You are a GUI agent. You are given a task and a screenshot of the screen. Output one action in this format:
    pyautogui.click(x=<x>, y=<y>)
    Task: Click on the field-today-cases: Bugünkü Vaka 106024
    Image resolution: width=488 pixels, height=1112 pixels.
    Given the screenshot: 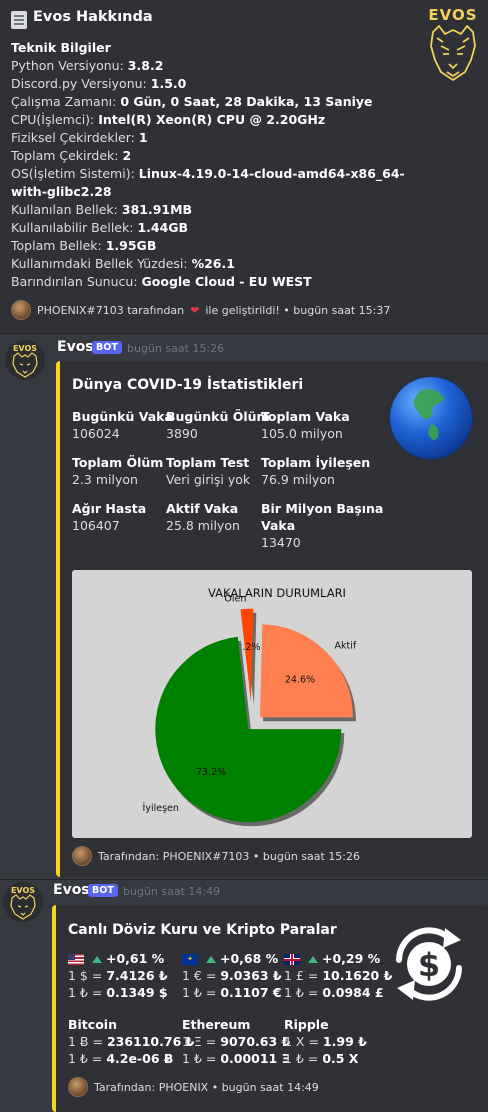 What is the action you would take?
    pyautogui.click(x=122, y=425)
    